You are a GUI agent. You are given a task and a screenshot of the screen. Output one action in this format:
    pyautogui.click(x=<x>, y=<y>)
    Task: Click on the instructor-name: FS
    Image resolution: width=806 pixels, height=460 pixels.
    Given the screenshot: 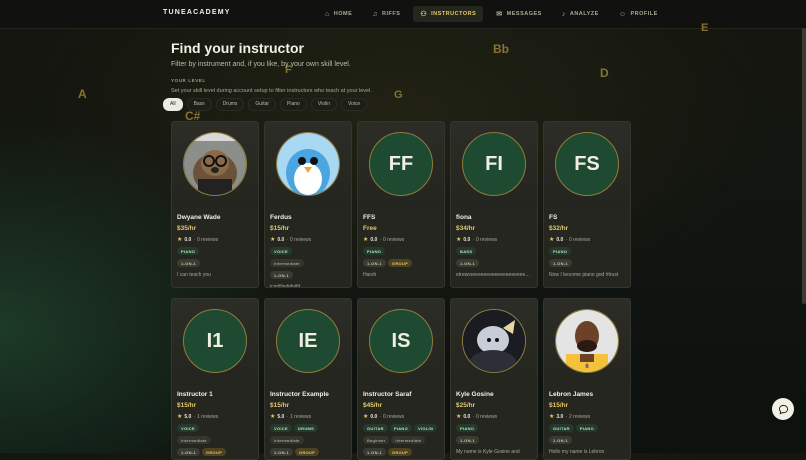 What is the action you would take?
    pyautogui.click(x=553, y=217)
    